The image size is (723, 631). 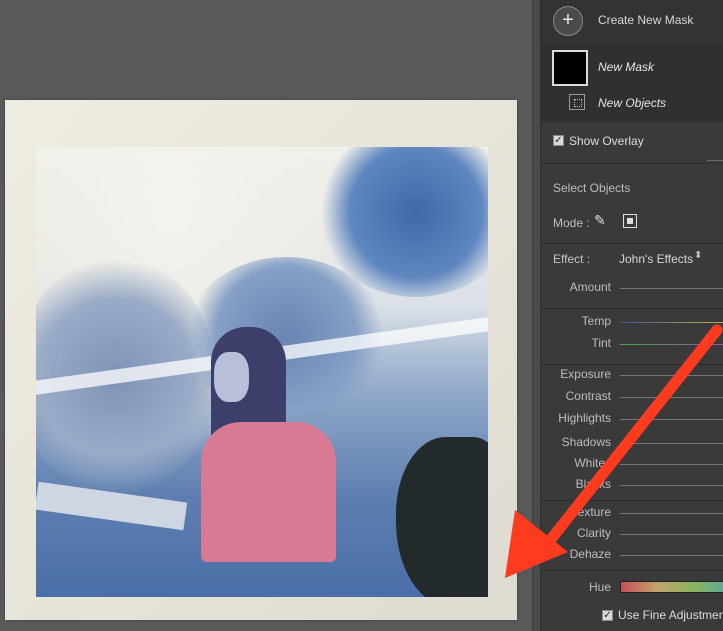 I want to click on person-face, so click(x=231, y=377).